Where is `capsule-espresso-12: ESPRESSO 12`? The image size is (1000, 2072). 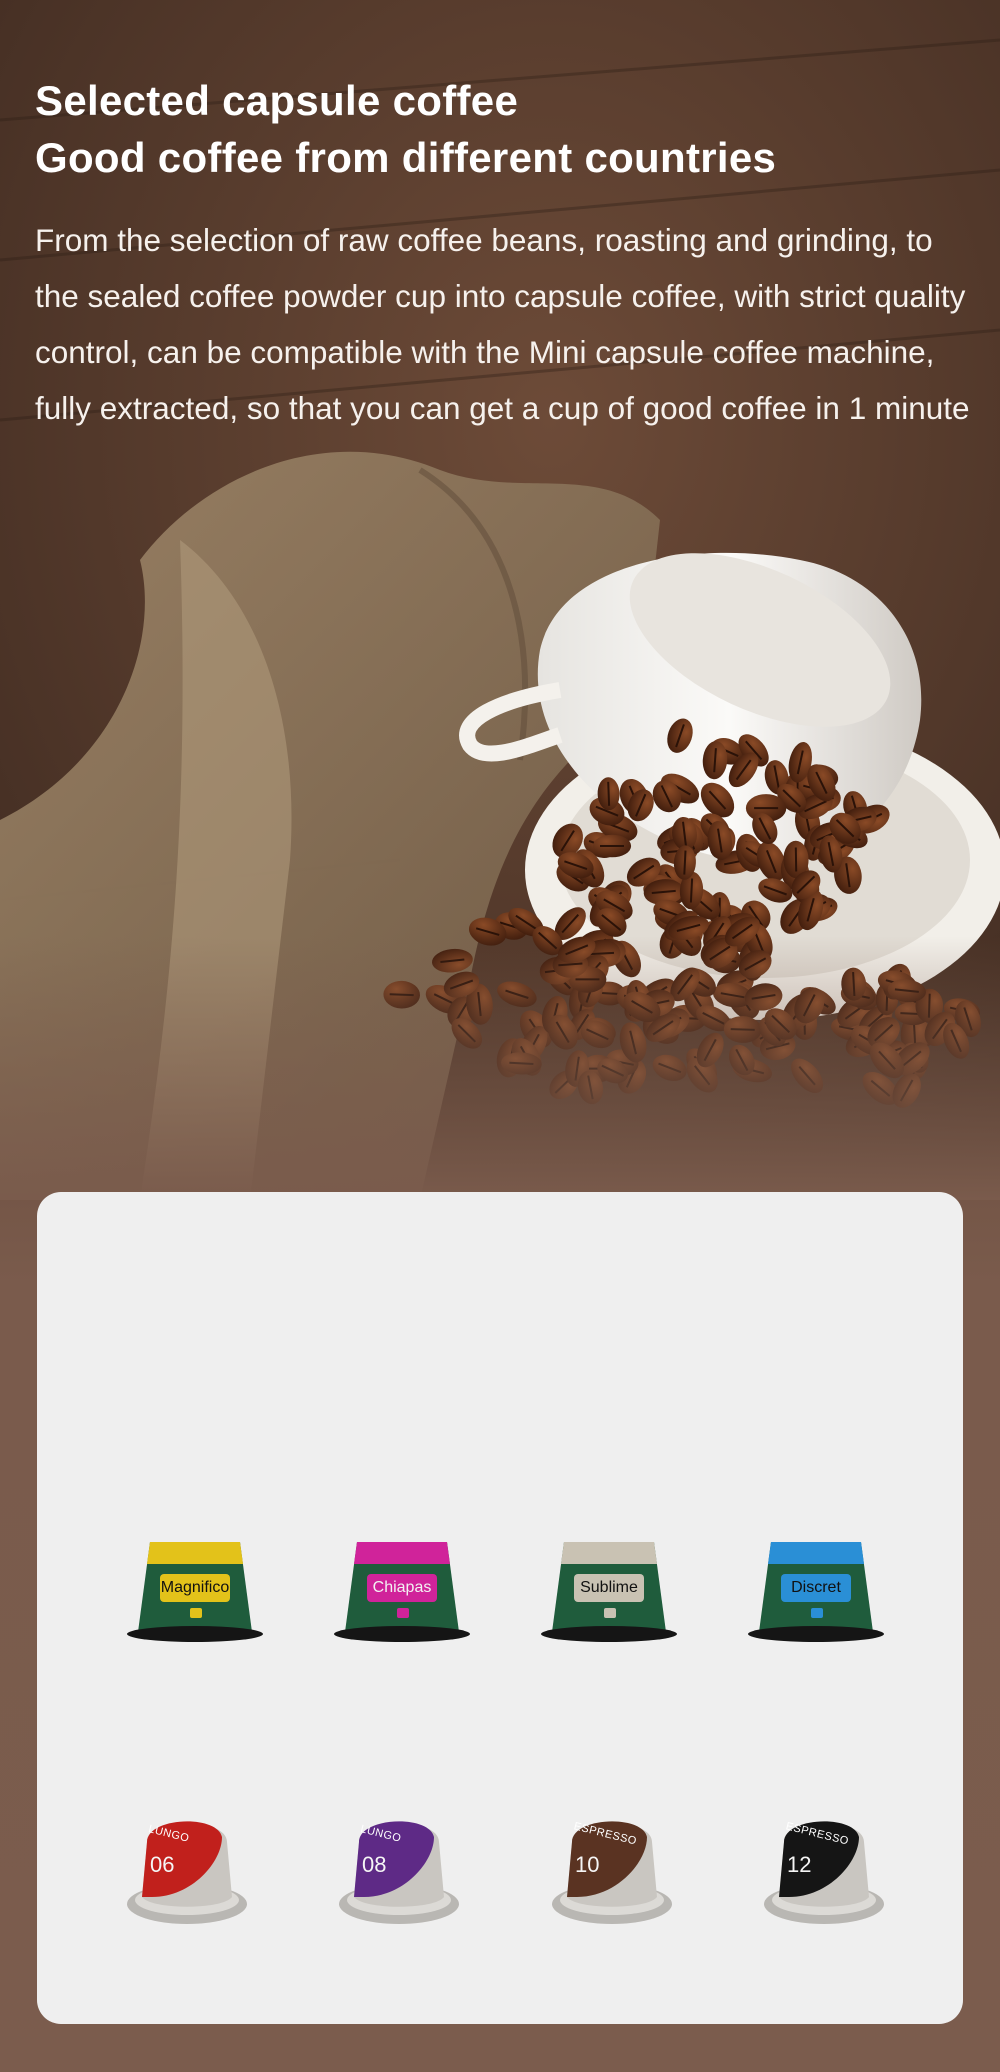 capsule-espresso-12: ESPRESSO 12 is located at coordinates (824, 1867).